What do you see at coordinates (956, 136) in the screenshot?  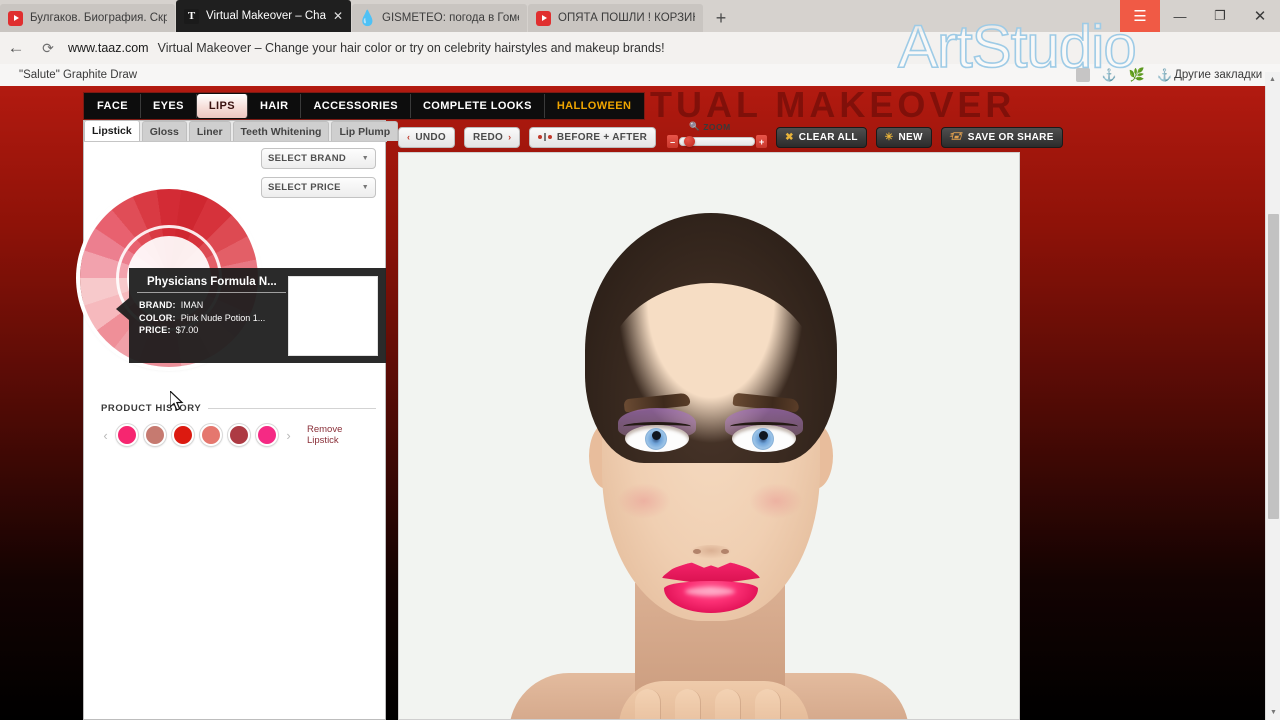 I see `share-icon: 🖅` at bounding box center [956, 136].